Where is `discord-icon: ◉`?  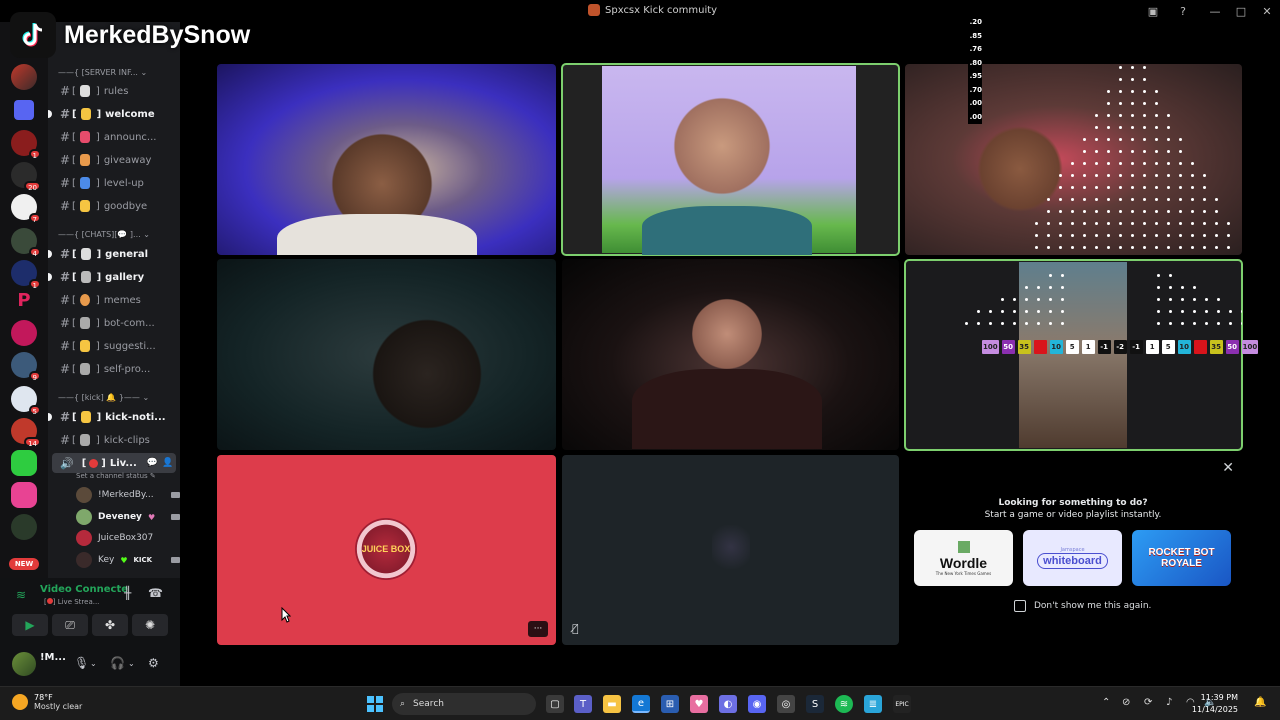 discord-icon: ◉ is located at coordinates (757, 704).